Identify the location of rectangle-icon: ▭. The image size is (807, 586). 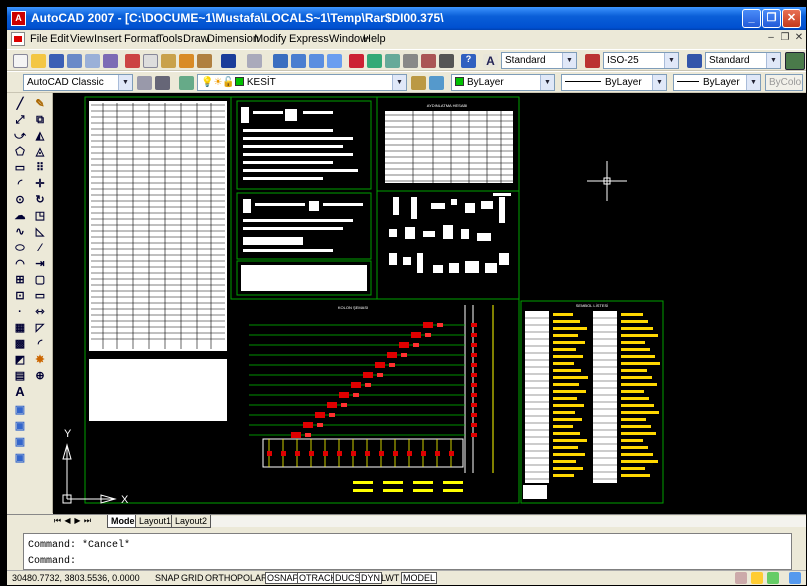
(20, 168).